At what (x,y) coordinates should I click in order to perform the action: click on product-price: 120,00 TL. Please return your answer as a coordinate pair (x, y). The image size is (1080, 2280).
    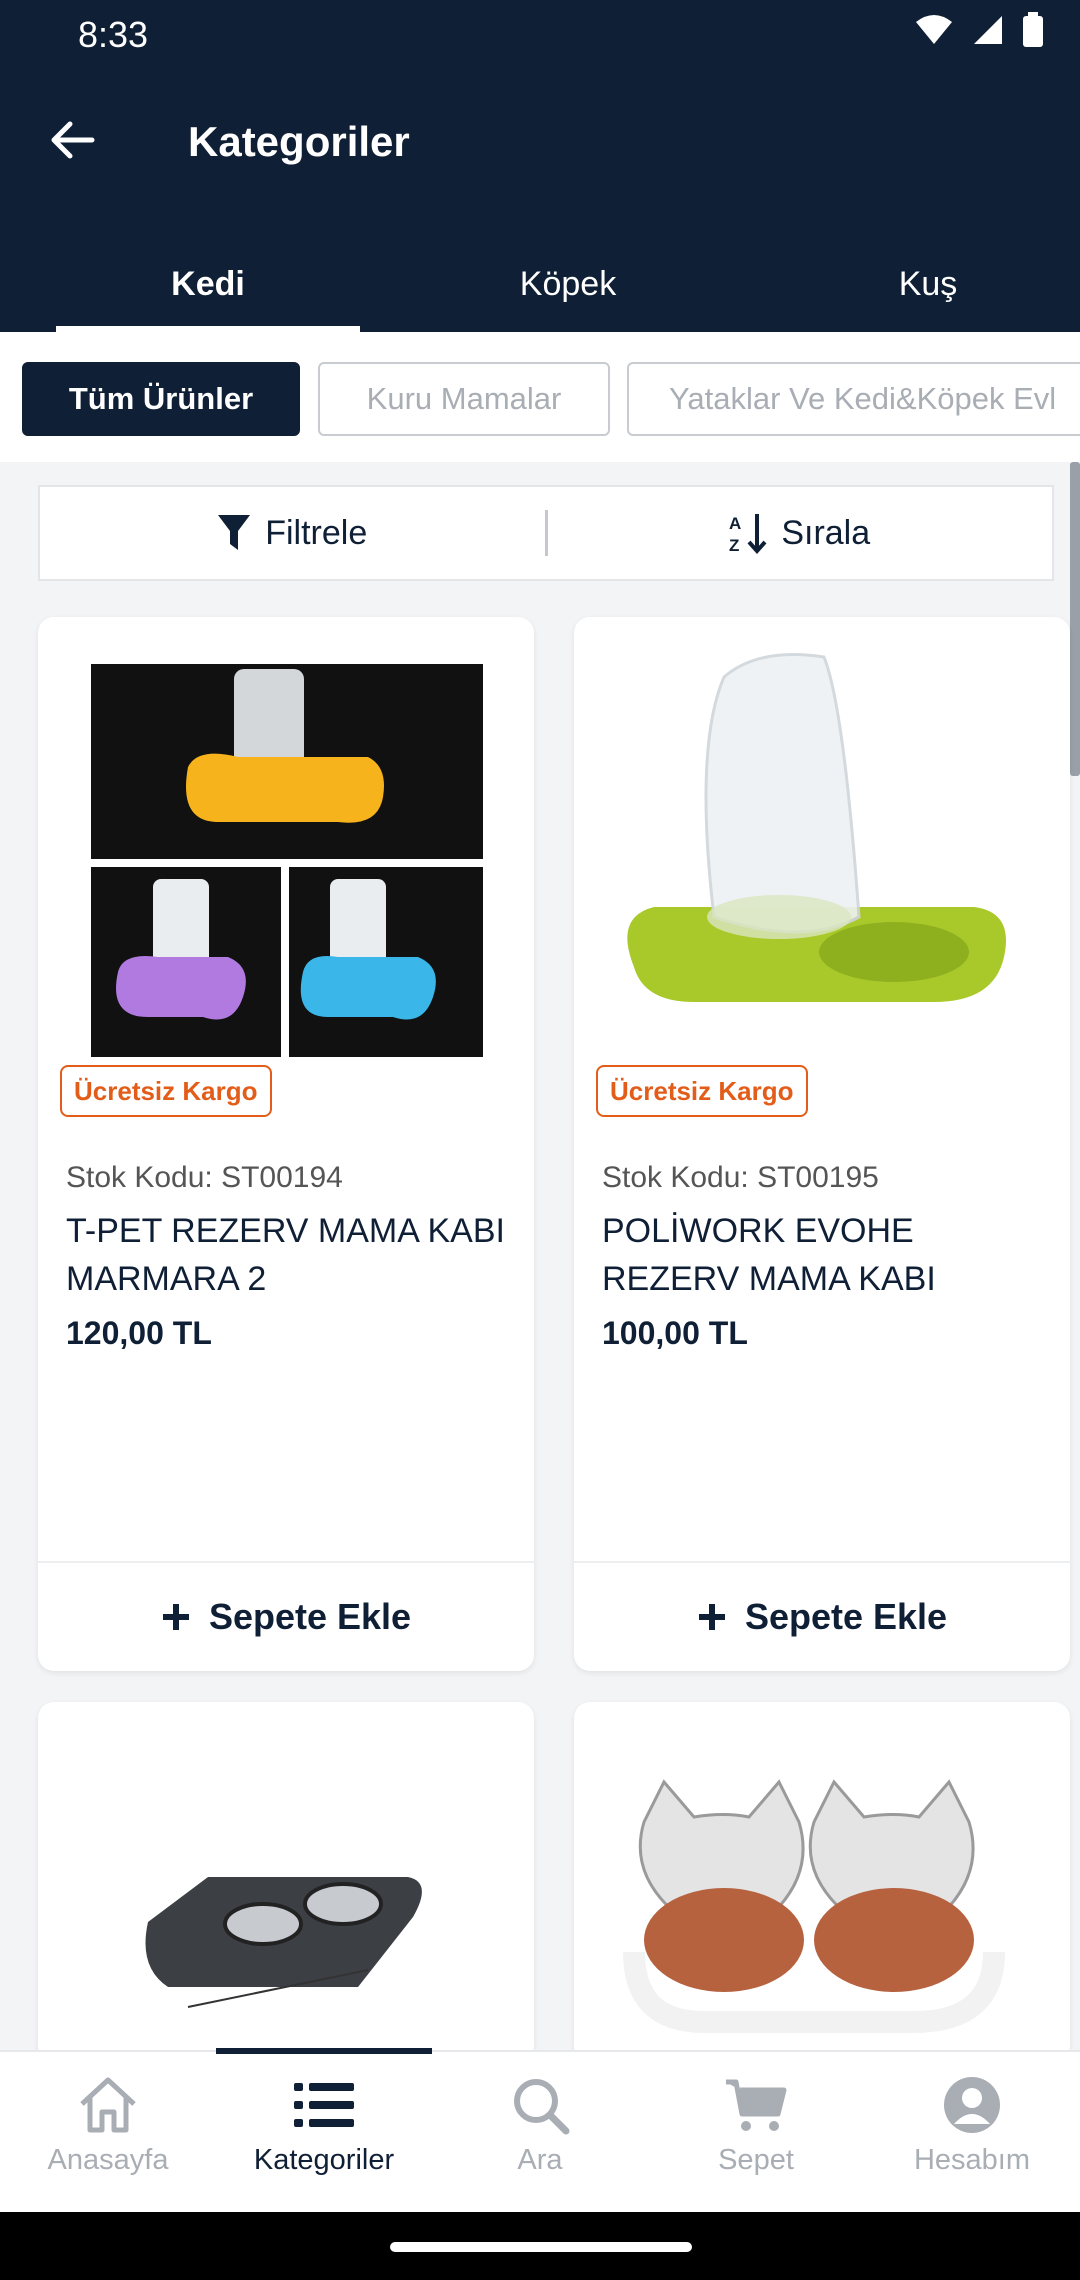
    Looking at the image, I should click on (139, 1333).